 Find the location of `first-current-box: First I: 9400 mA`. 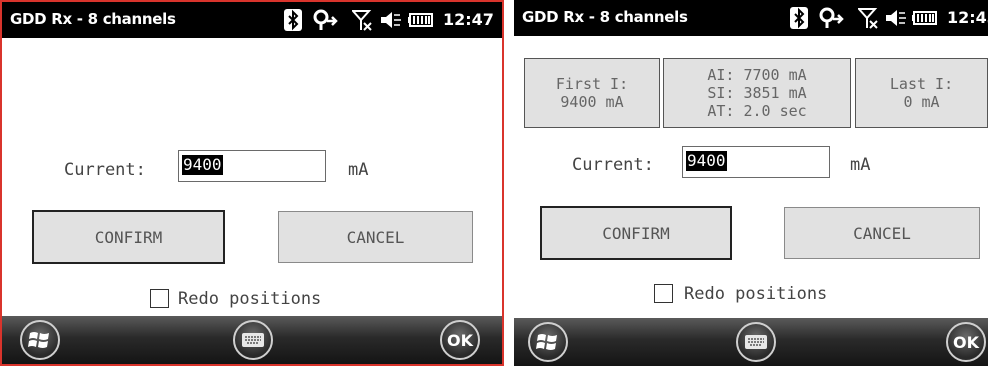

first-current-box: First I: 9400 mA is located at coordinates (592, 93).